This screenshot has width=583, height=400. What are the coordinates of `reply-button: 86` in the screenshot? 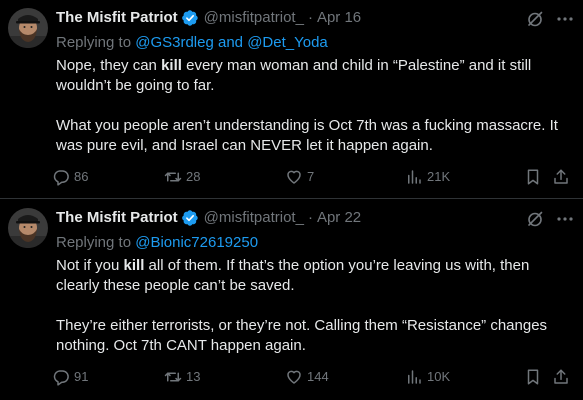 It's located at (70, 177).